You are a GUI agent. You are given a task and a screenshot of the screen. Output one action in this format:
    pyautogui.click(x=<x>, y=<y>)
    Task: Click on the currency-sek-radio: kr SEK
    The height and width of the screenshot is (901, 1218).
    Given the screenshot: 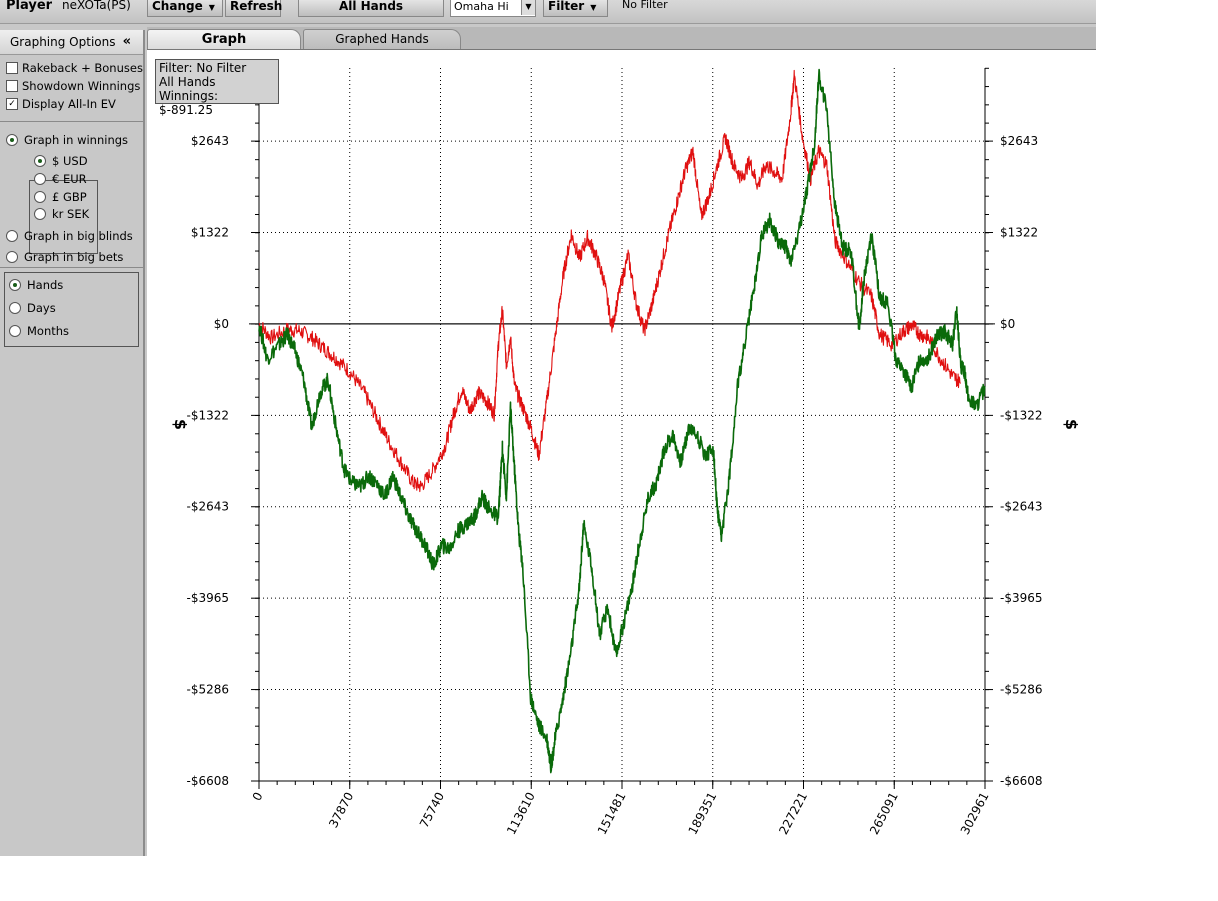 What is the action you would take?
    pyautogui.click(x=61, y=214)
    